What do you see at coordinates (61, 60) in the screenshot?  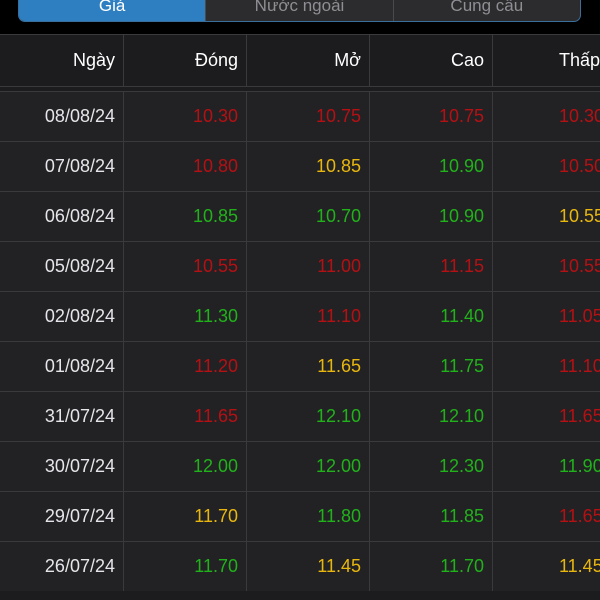 I see `header-date: Ngày` at bounding box center [61, 60].